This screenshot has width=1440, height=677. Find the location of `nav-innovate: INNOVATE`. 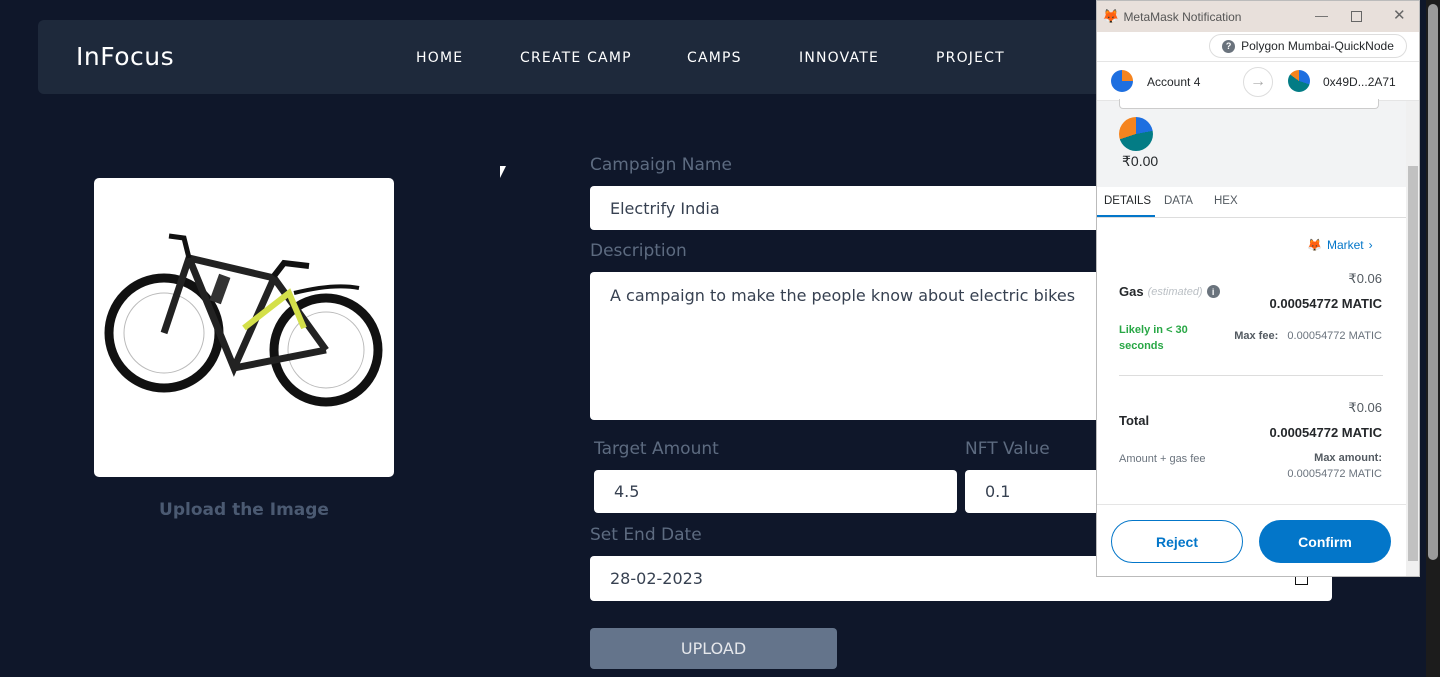

nav-innovate: INNOVATE is located at coordinates (839, 58).